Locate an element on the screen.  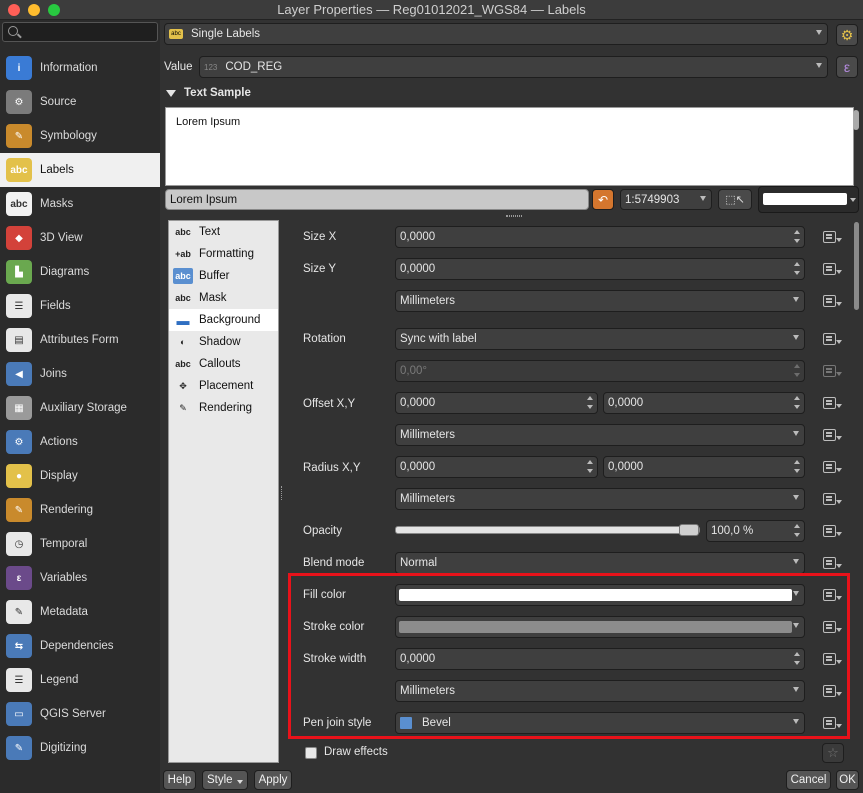
radius-x-input: 0,0000 is located at coordinates (496, 467).